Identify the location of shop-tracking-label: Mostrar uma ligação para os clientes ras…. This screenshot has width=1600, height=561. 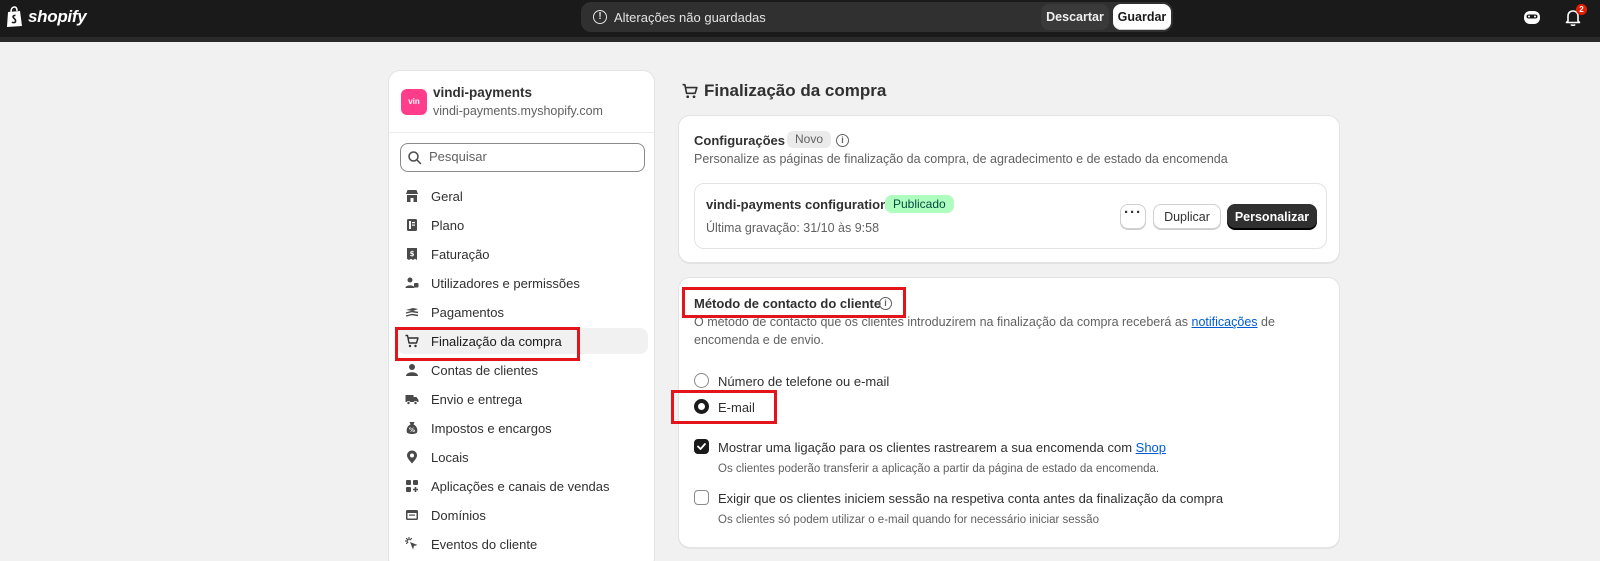
(942, 447).